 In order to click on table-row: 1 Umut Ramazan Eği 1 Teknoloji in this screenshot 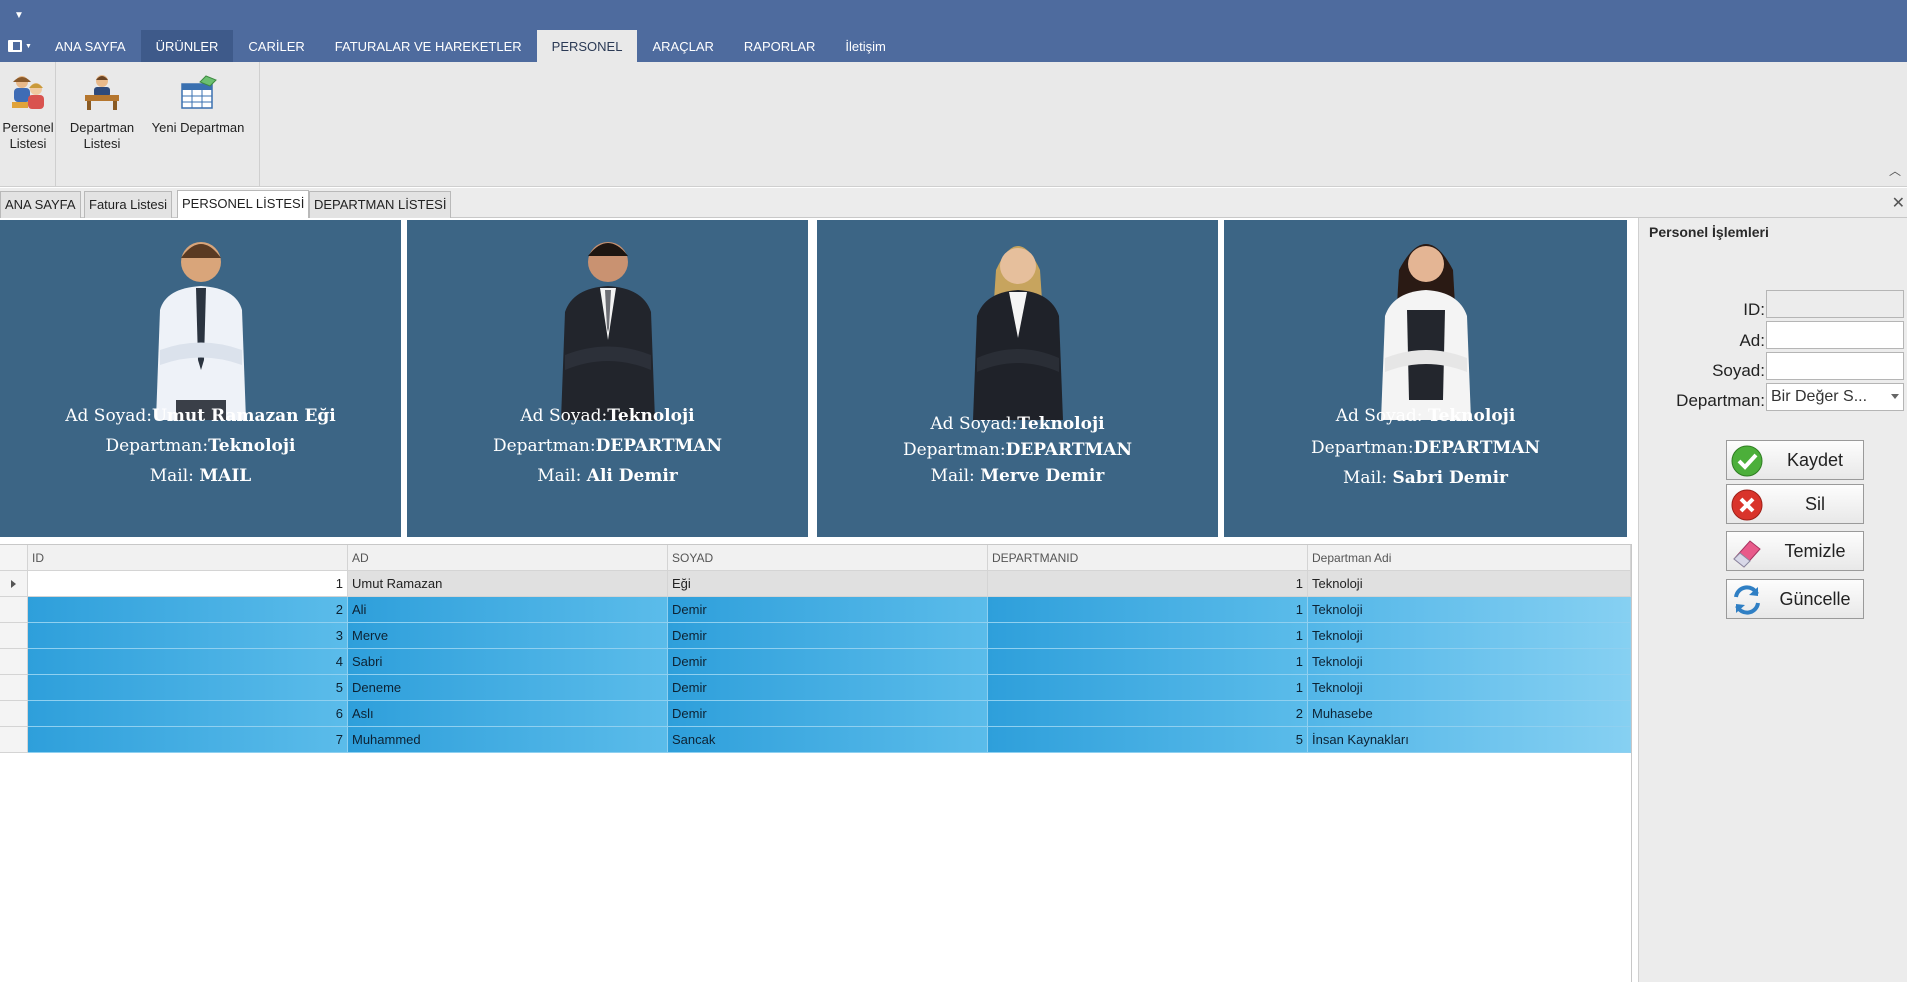, I will do `click(815, 584)`.